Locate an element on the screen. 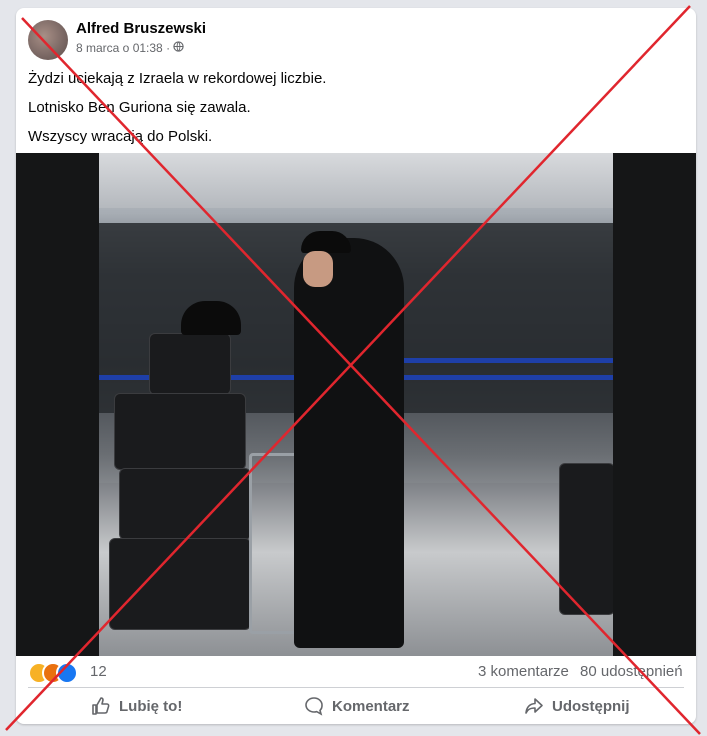 This screenshot has height=736, width=707. black-hat is located at coordinates (211, 318).